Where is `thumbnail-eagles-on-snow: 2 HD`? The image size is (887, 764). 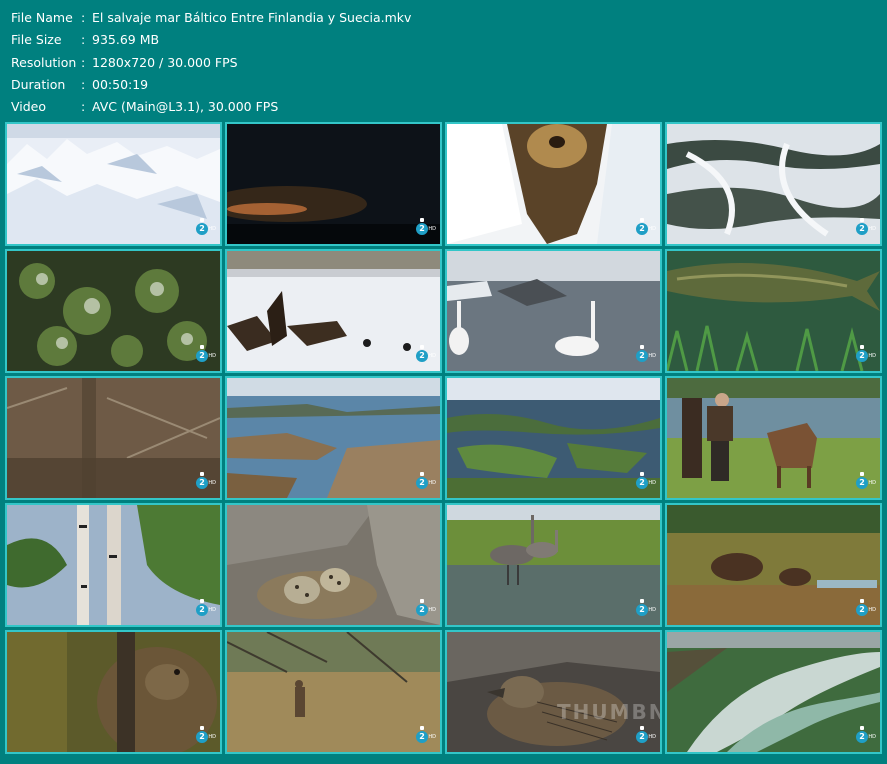
thumbnail-eagles-on-snow: 2 HD is located at coordinates (333, 311).